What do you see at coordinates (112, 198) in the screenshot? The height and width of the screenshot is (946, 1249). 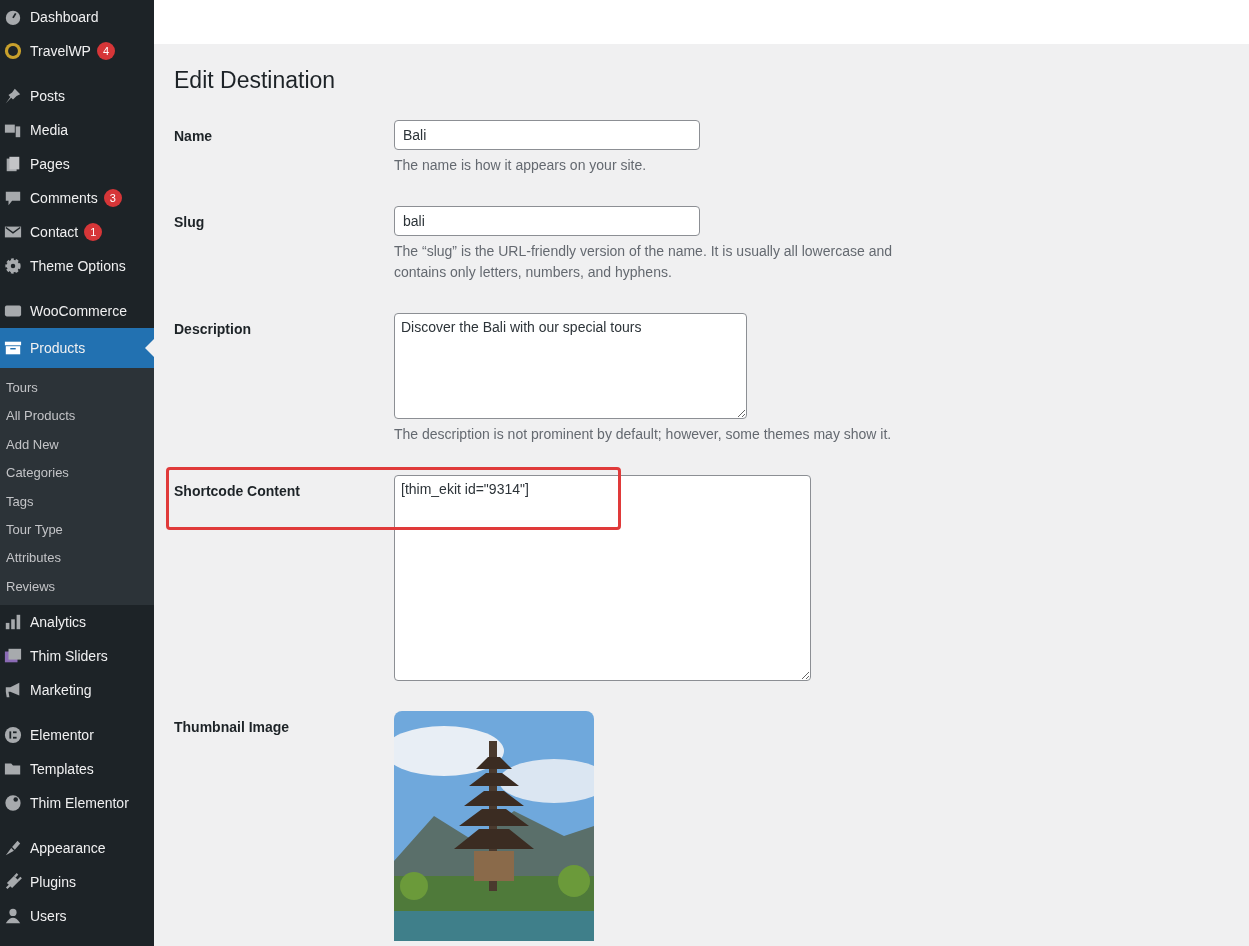 I see `count-badge: 3` at bounding box center [112, 198].